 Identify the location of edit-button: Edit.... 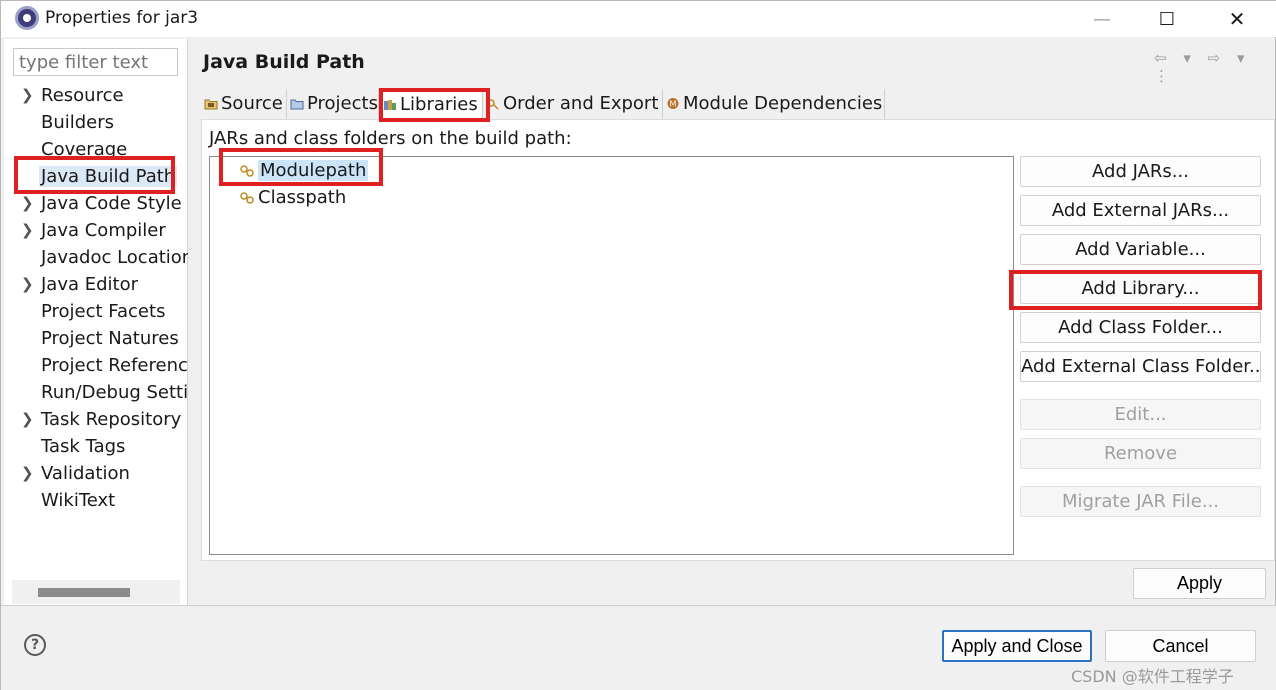
(1140, 414).